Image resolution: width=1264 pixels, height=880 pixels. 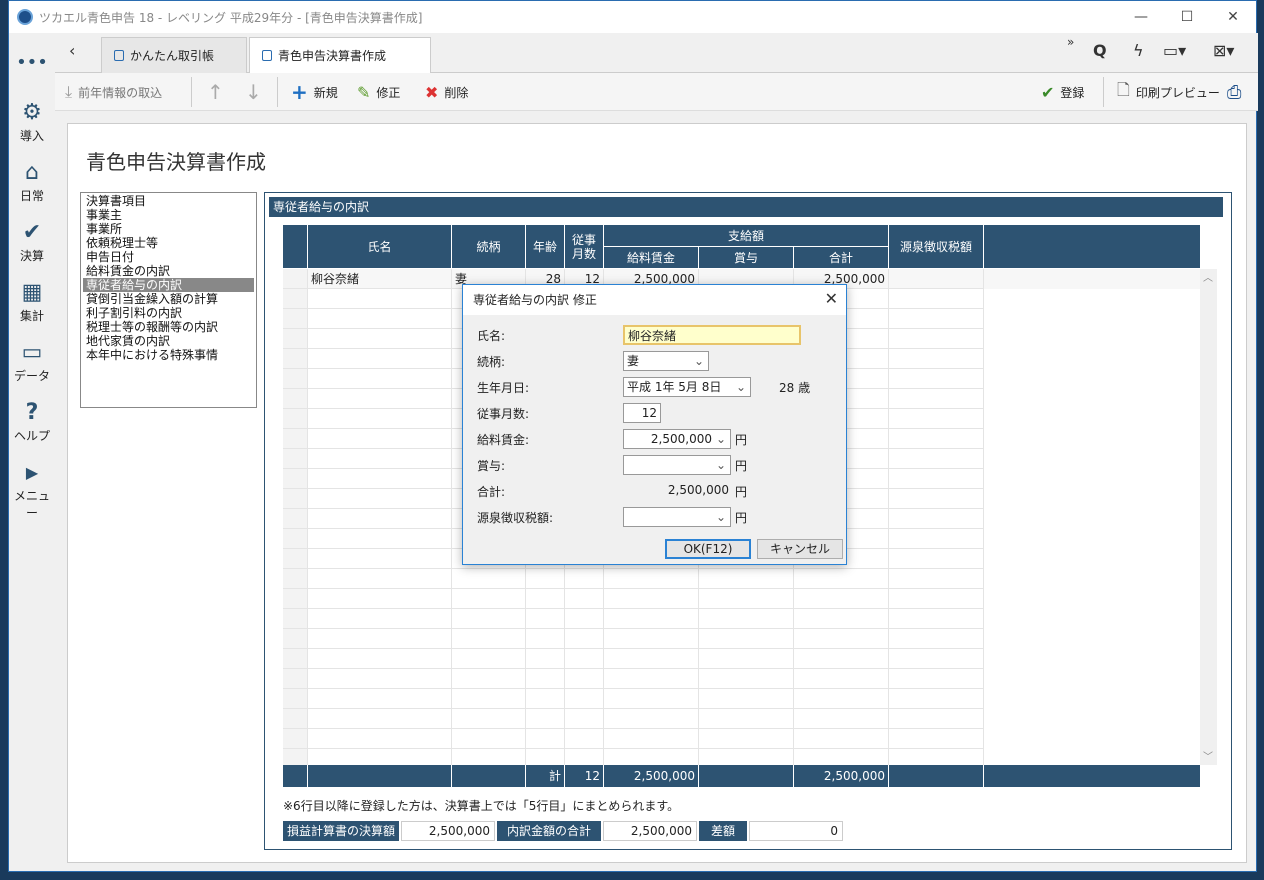 I want to click on move-down-button: ↓, so click(x=256, y=92).